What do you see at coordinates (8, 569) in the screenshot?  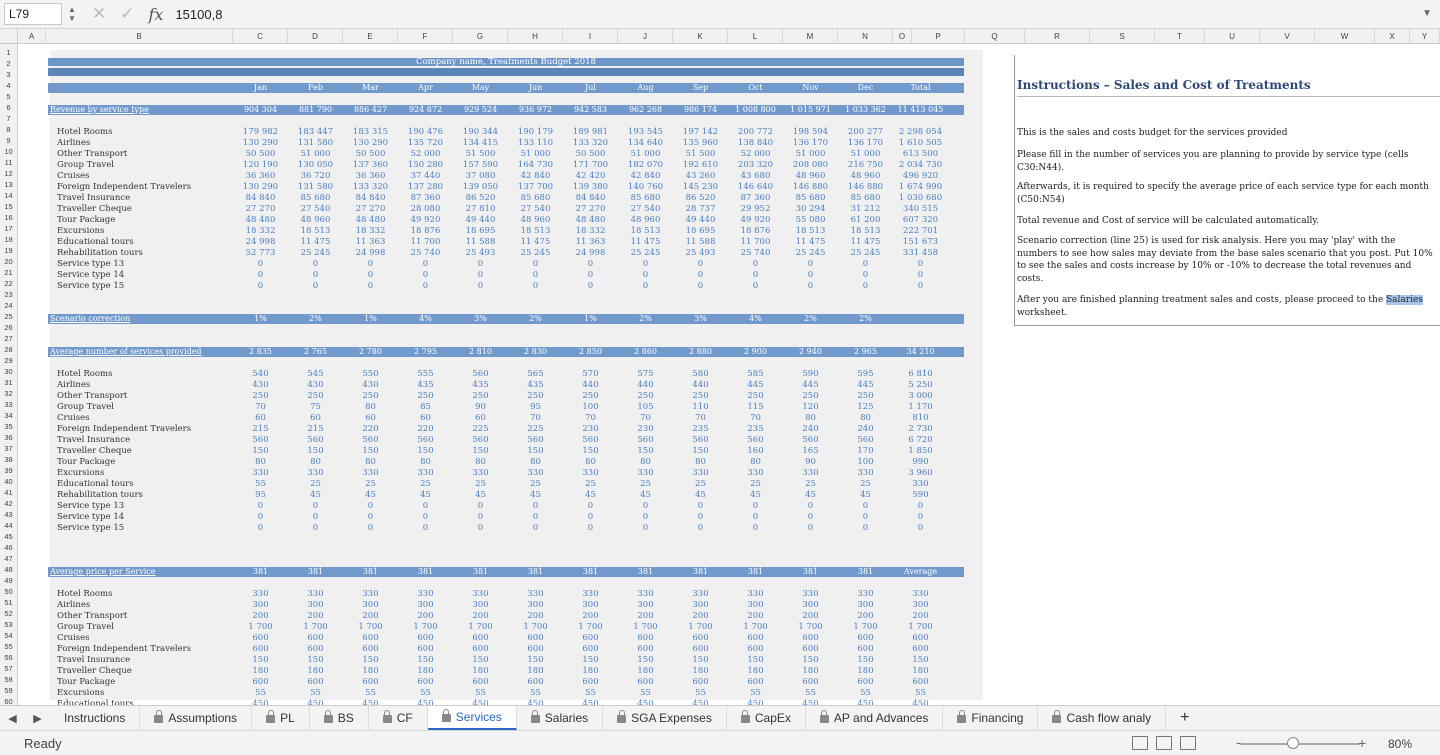 I see `row-header: 48` at bounding box center [8, 569].